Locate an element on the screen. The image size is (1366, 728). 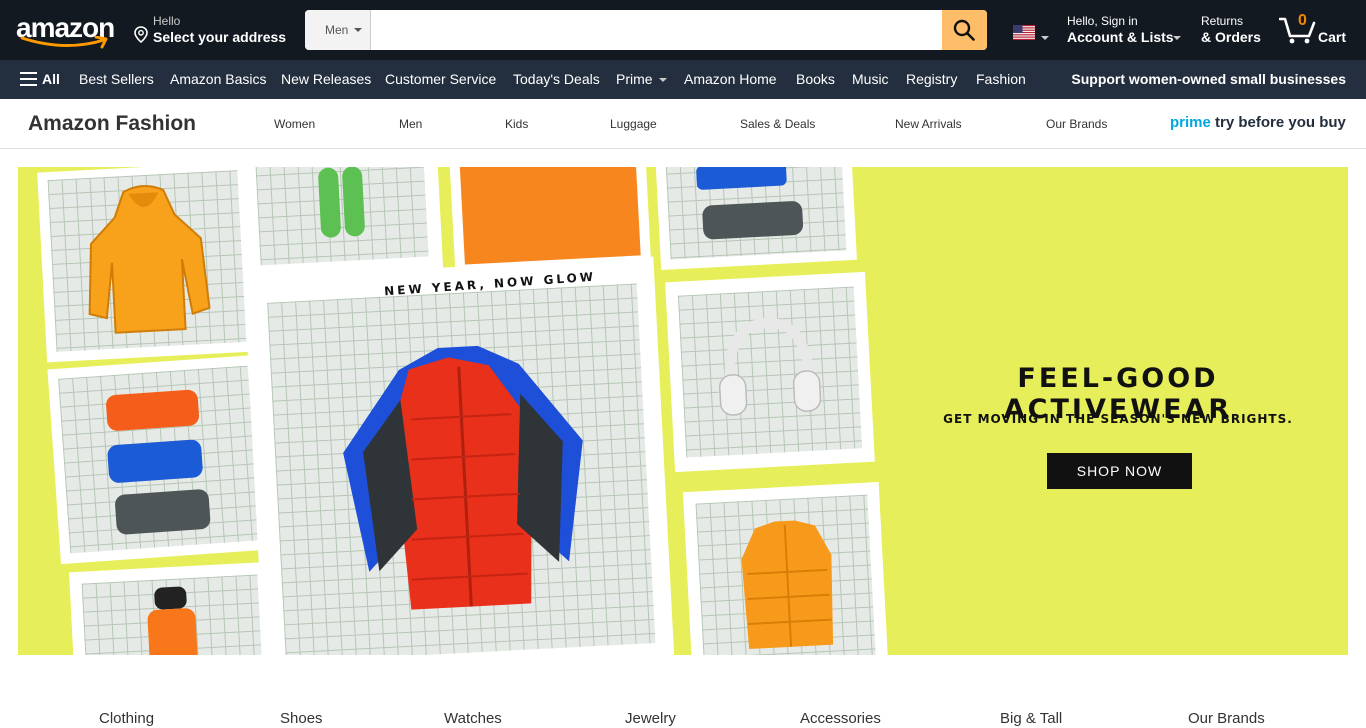
category-jewelry: Jewelry is located at coordinates (650, 718).